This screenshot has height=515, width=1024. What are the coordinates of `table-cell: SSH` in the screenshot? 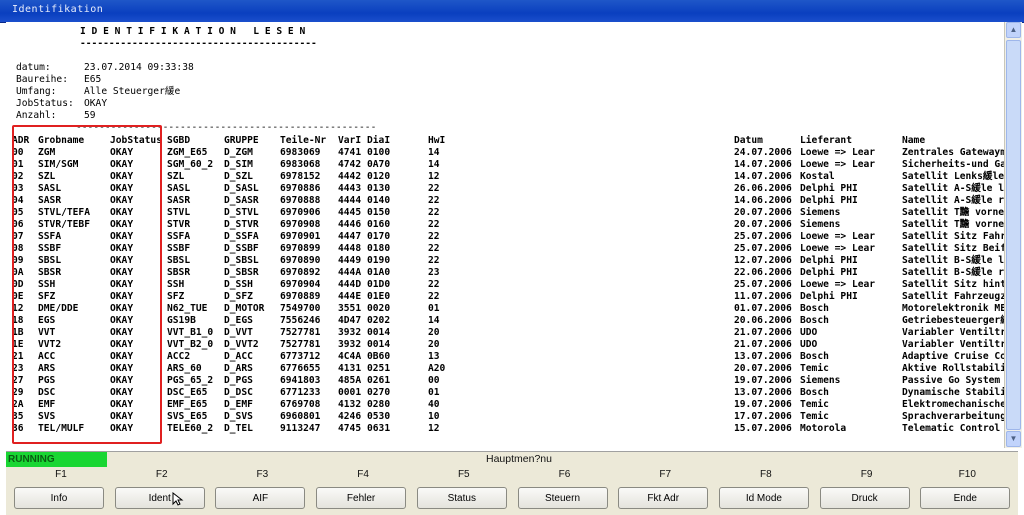 It's located at (176, 284).